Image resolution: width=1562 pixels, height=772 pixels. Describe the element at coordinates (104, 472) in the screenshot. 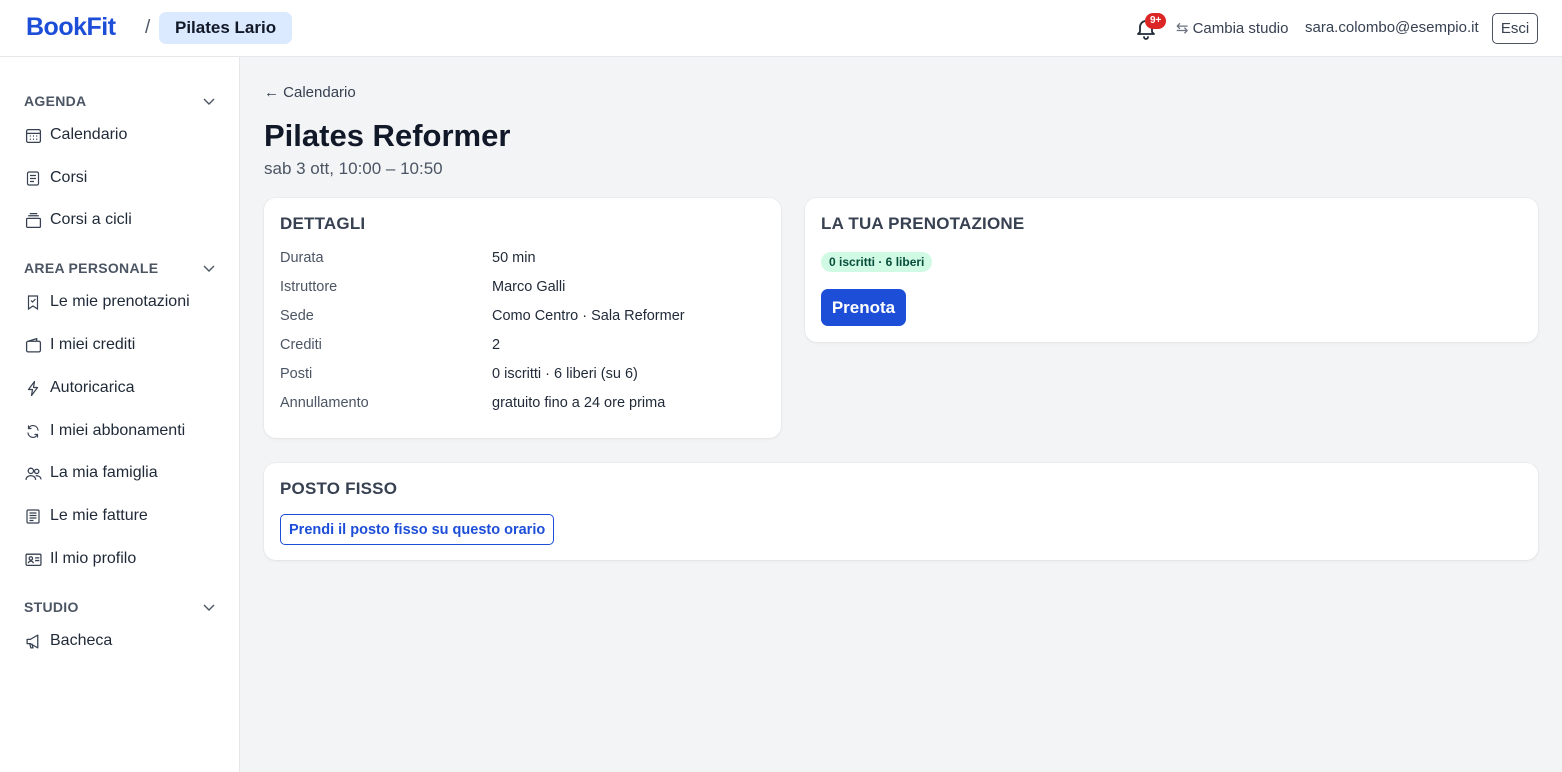

I see `sidebar-item-label: La mia famiglia` at that location.